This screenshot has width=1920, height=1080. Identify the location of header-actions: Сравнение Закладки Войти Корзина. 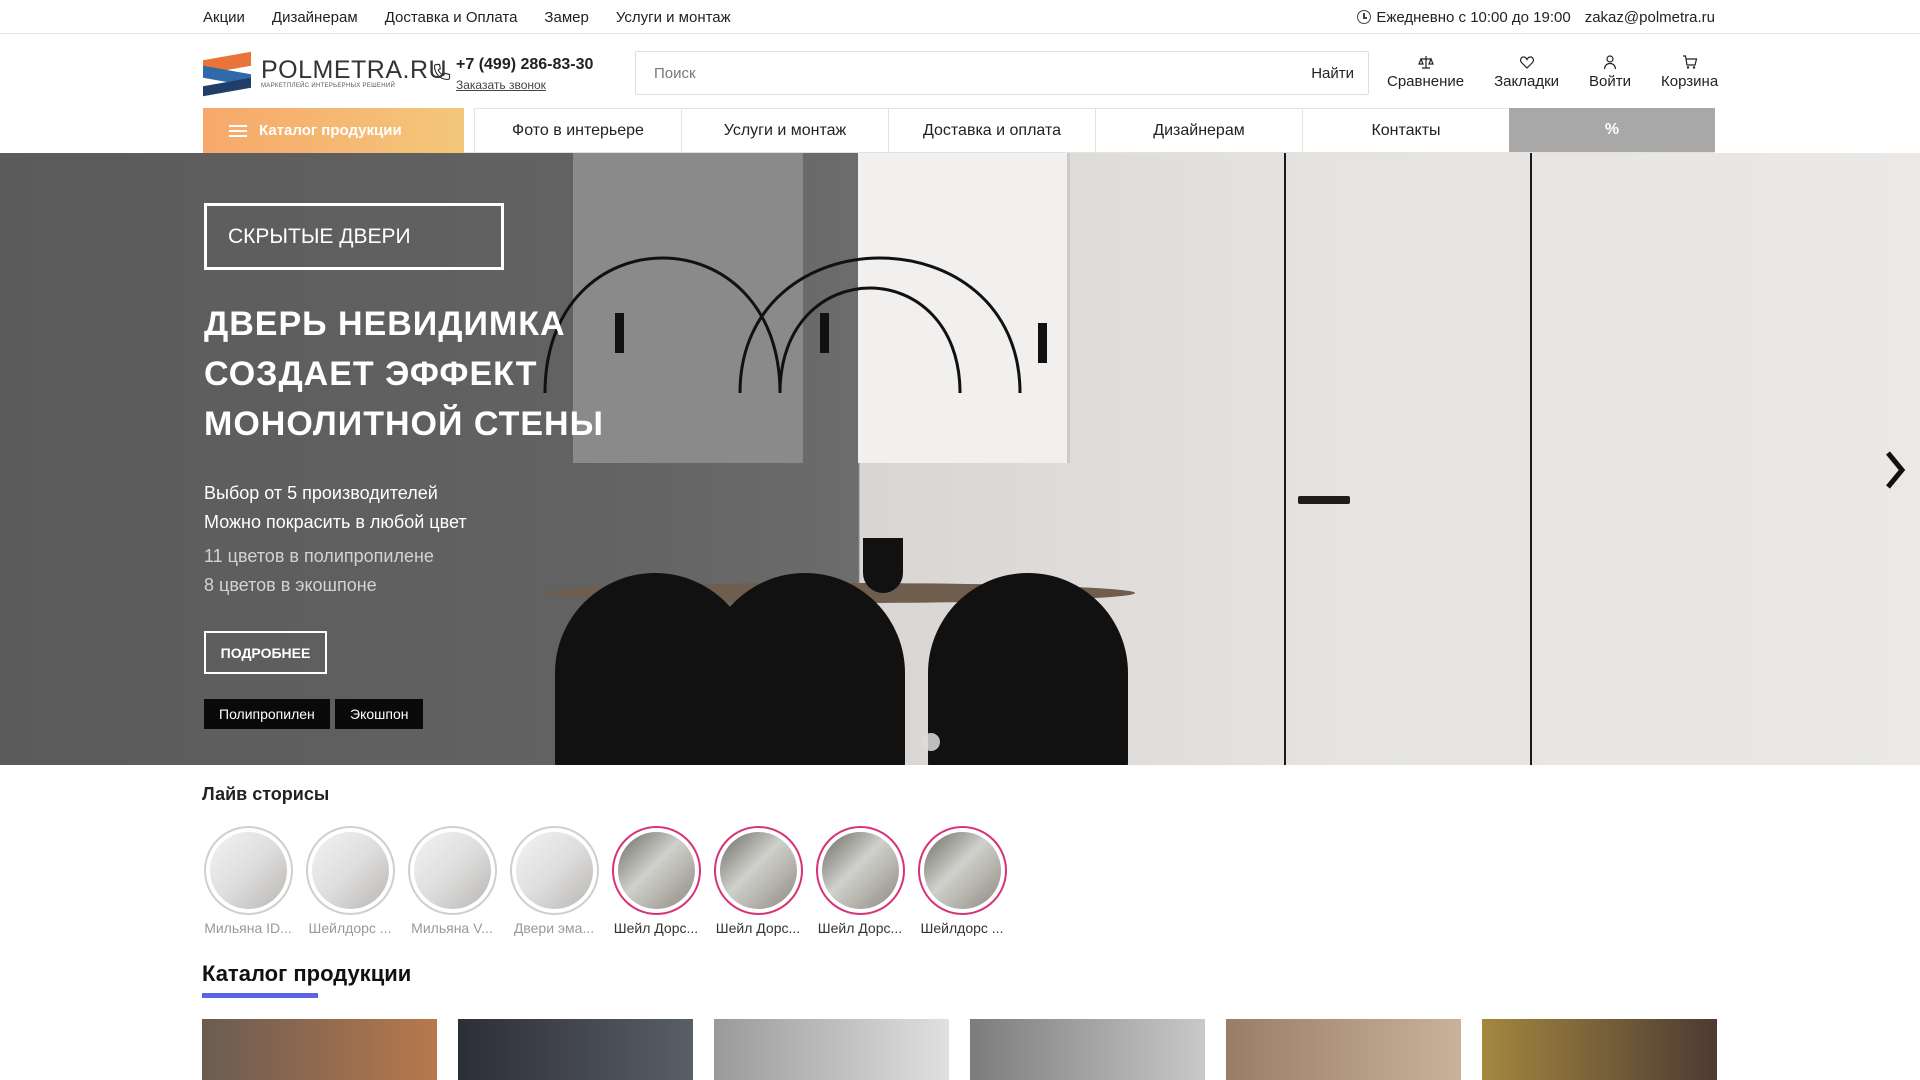
(1552, 72).